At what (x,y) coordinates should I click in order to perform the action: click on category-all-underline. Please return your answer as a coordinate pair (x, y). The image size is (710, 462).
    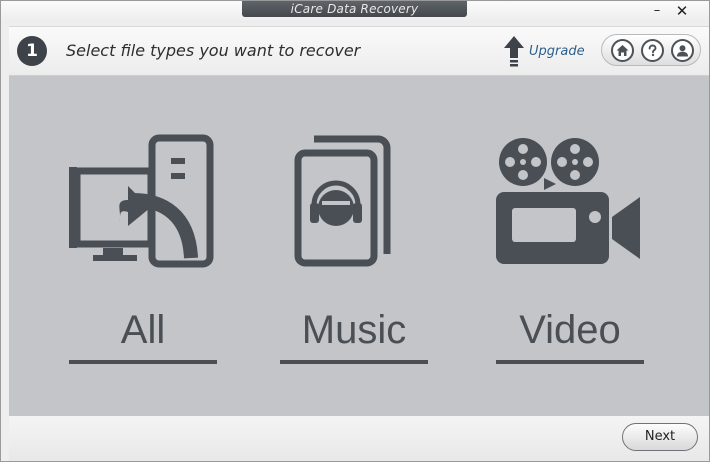
    Looking at the image, I should click on (143, 362).